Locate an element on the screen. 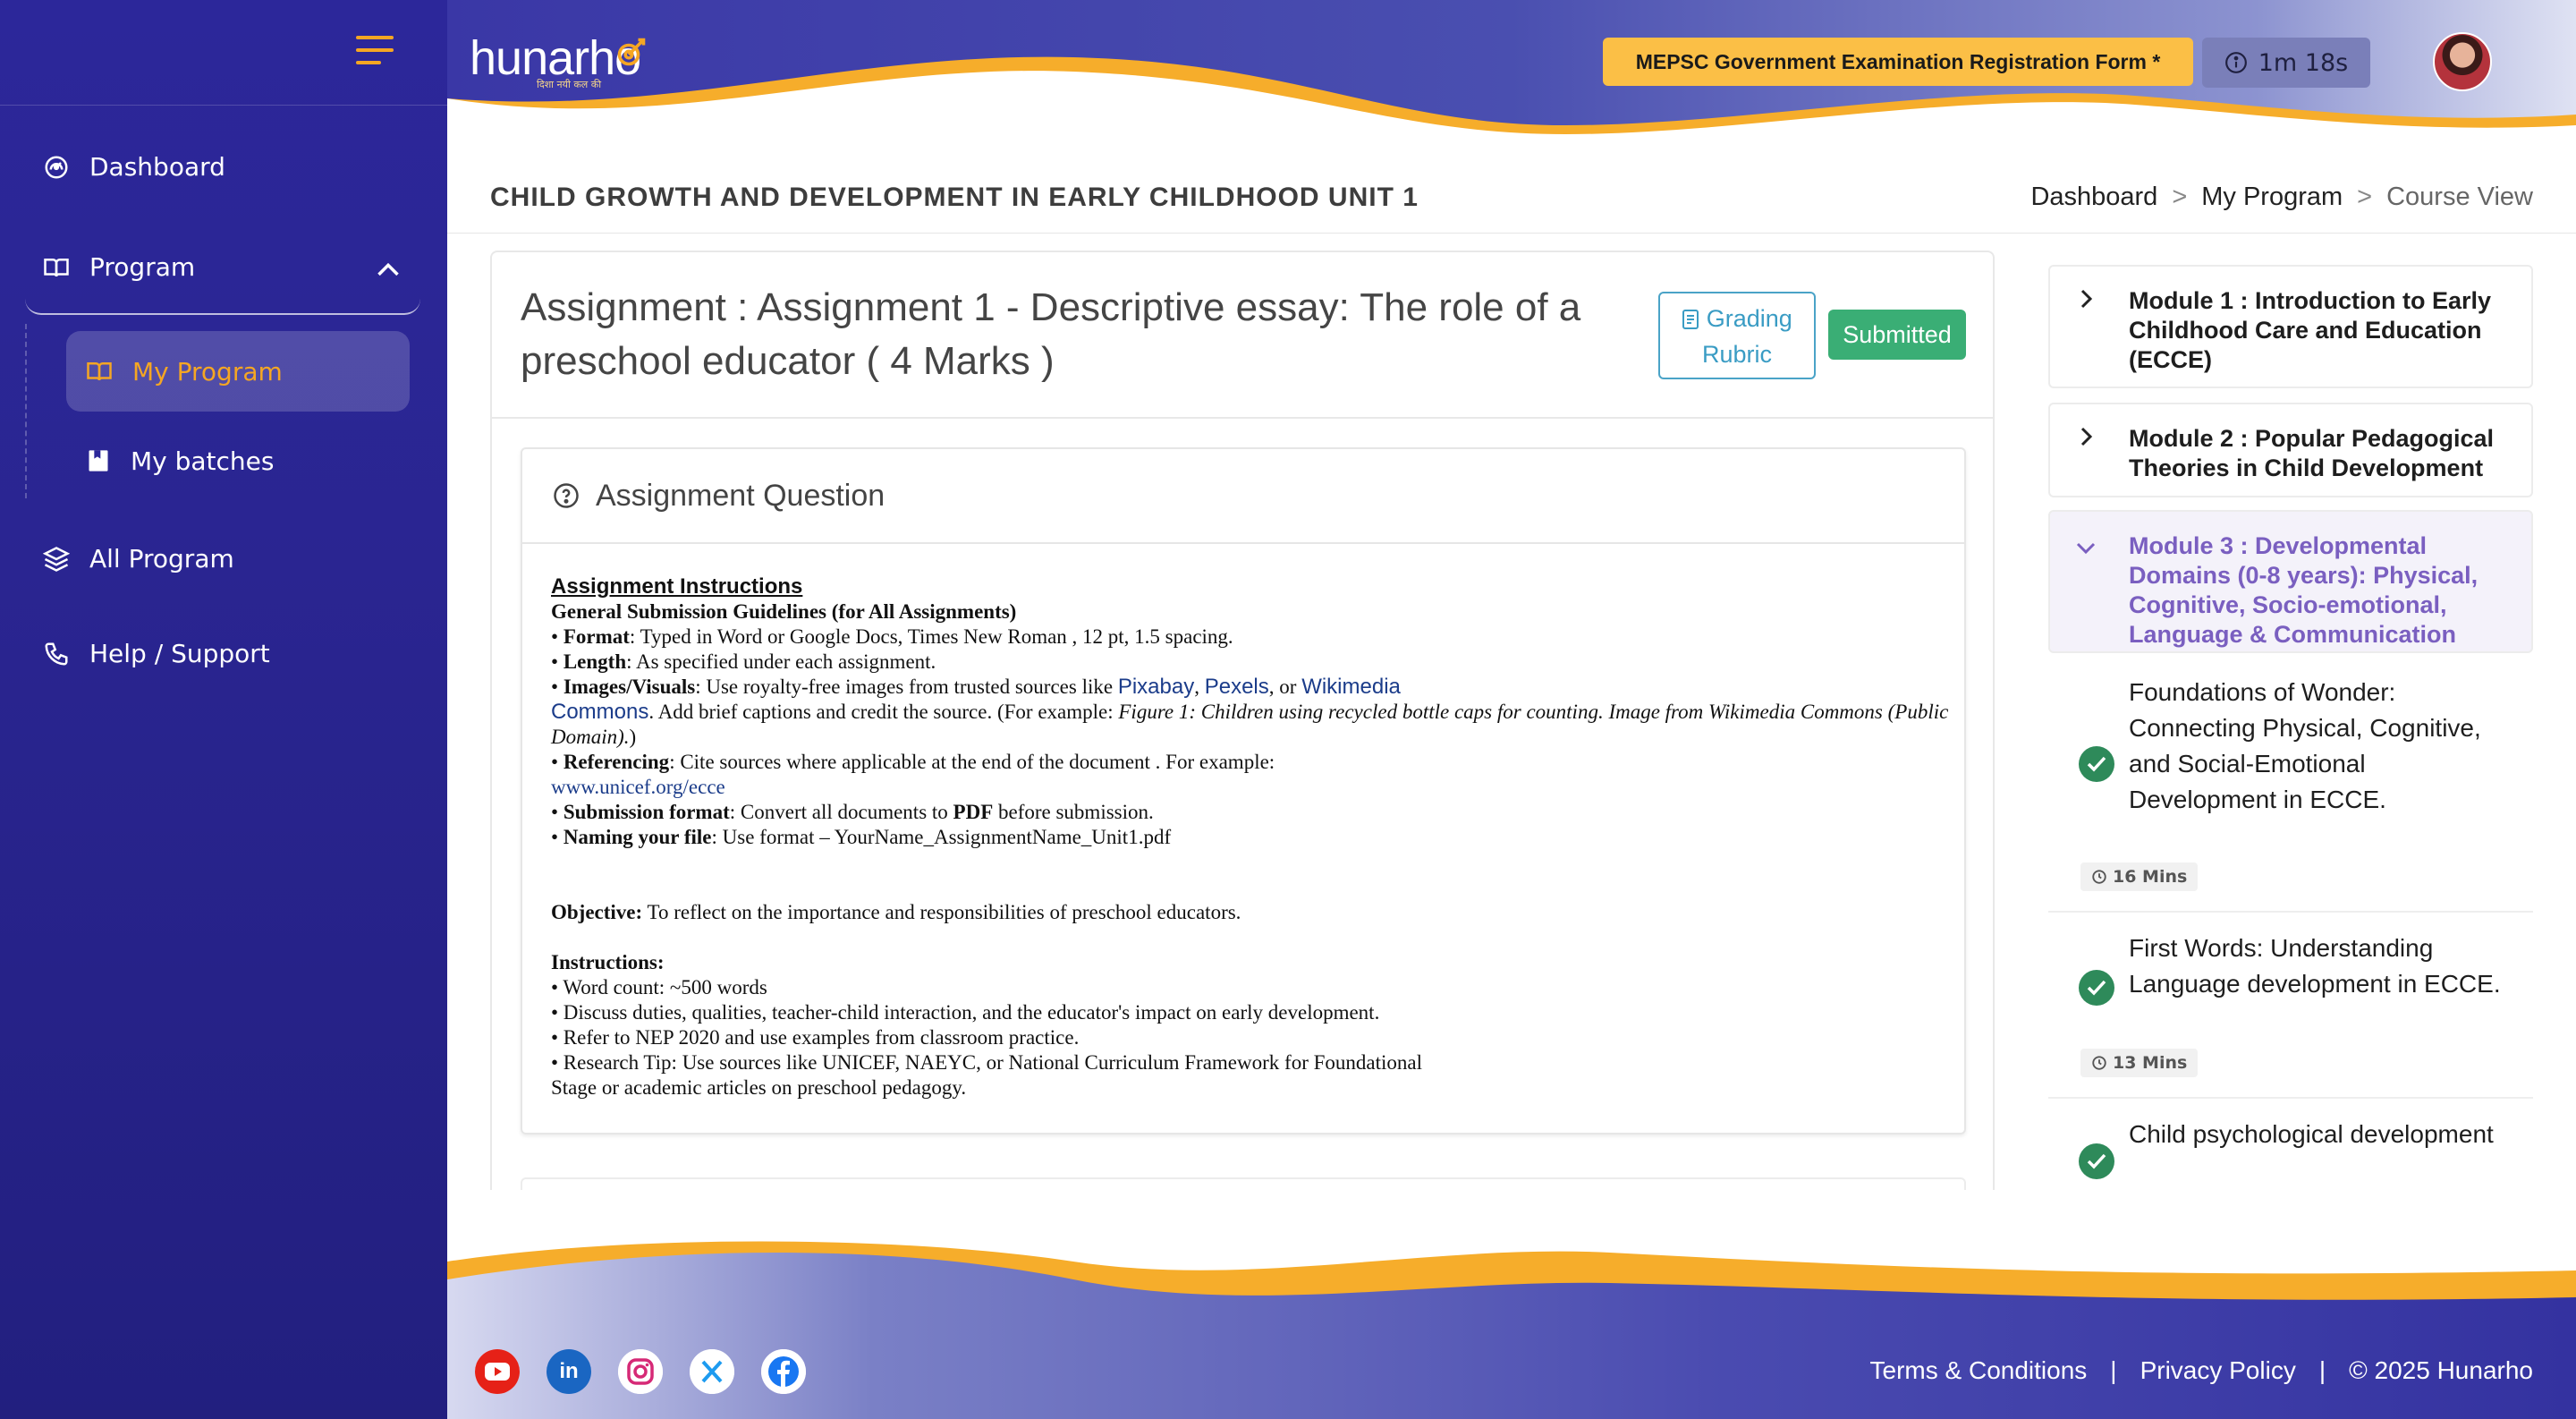 Image resolution: width=2576 pixels, height=1419 pixels. linkedin-icon: in is located at coordinates (569, 1371).